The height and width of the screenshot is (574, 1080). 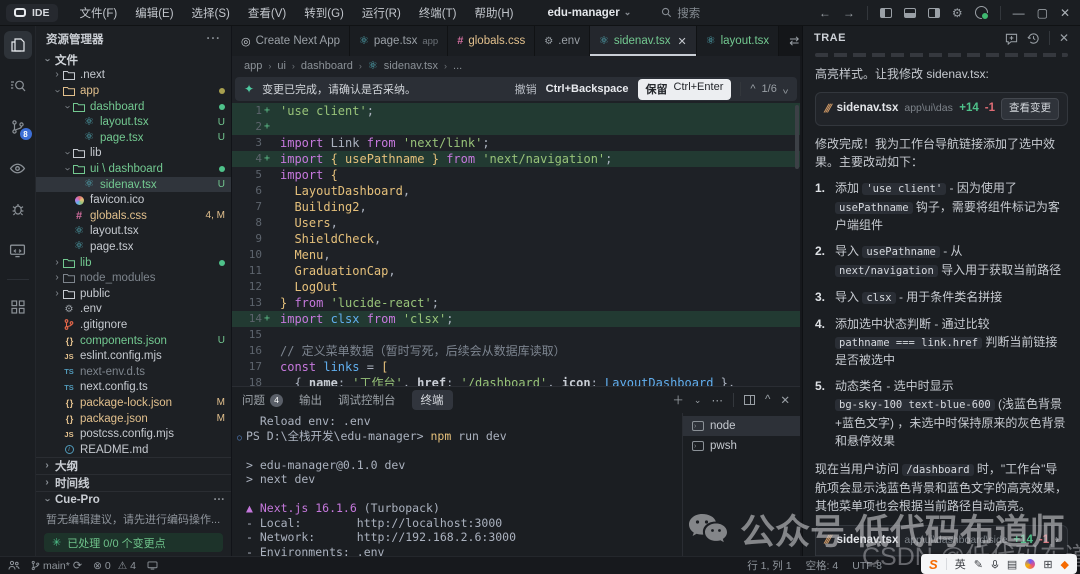 I want to click on editor-scrollbar, so click(x=797, y=137).